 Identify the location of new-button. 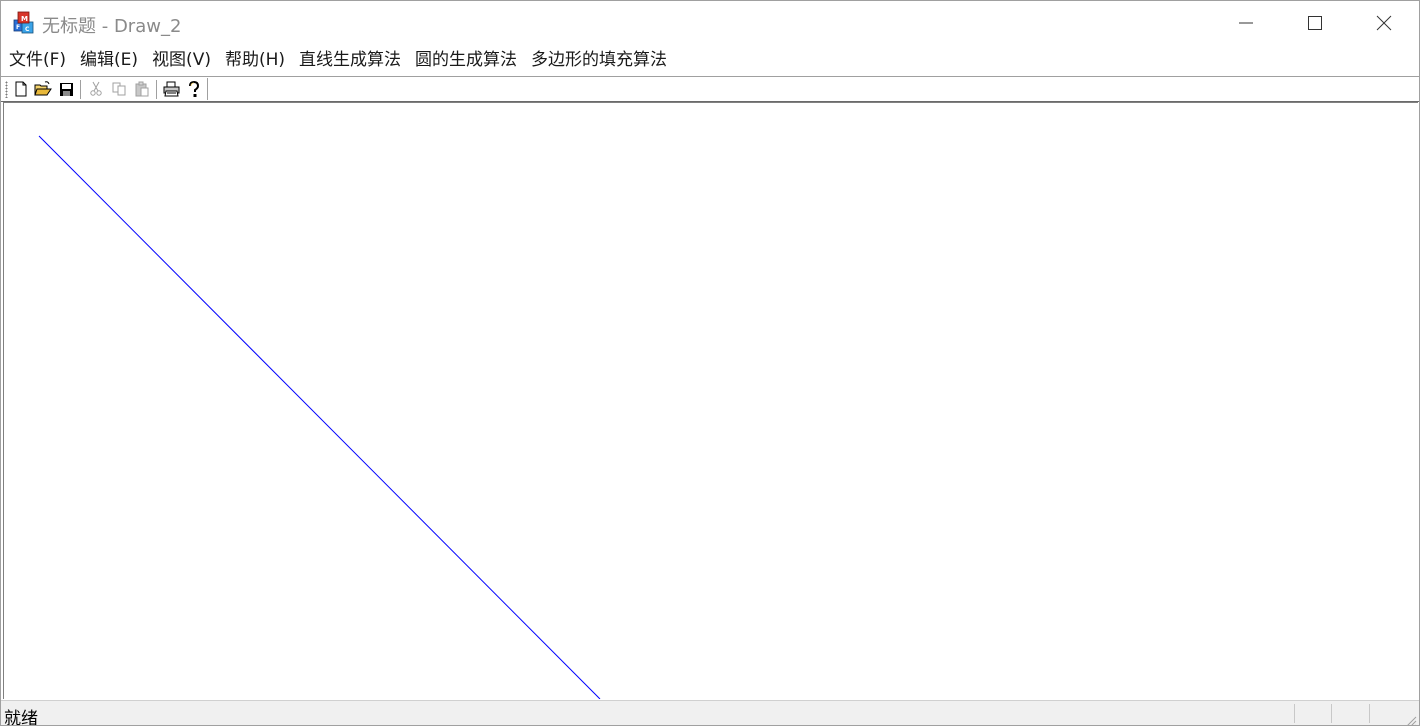
(21, 89).